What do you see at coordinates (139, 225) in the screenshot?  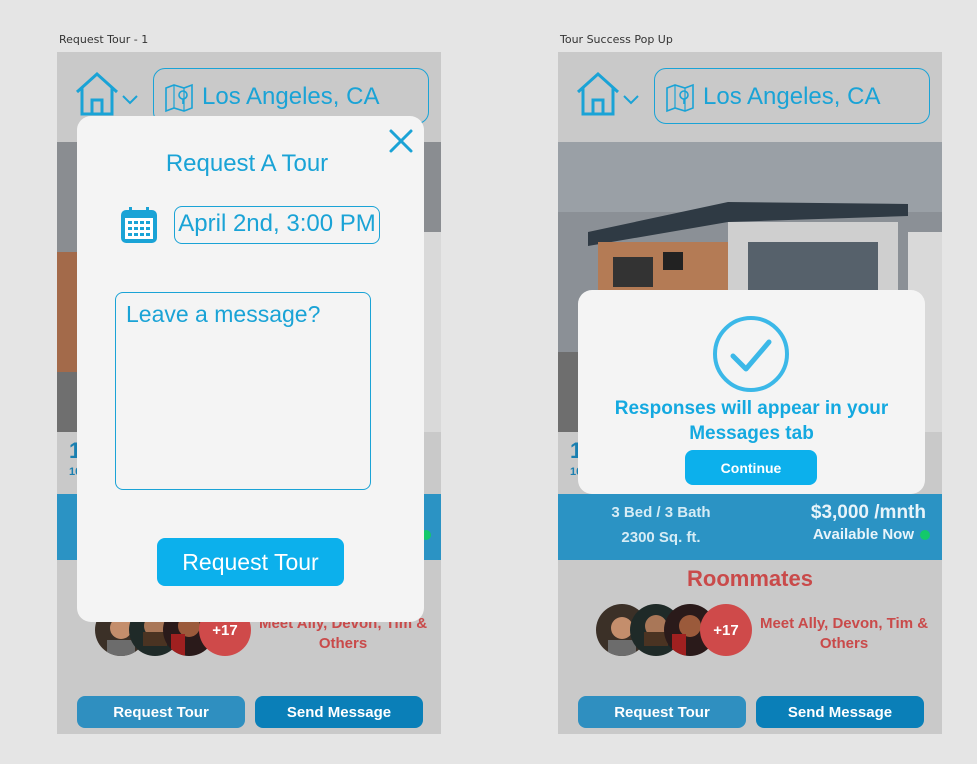 I see `calendar-icon` at bounding box center [139, 225].